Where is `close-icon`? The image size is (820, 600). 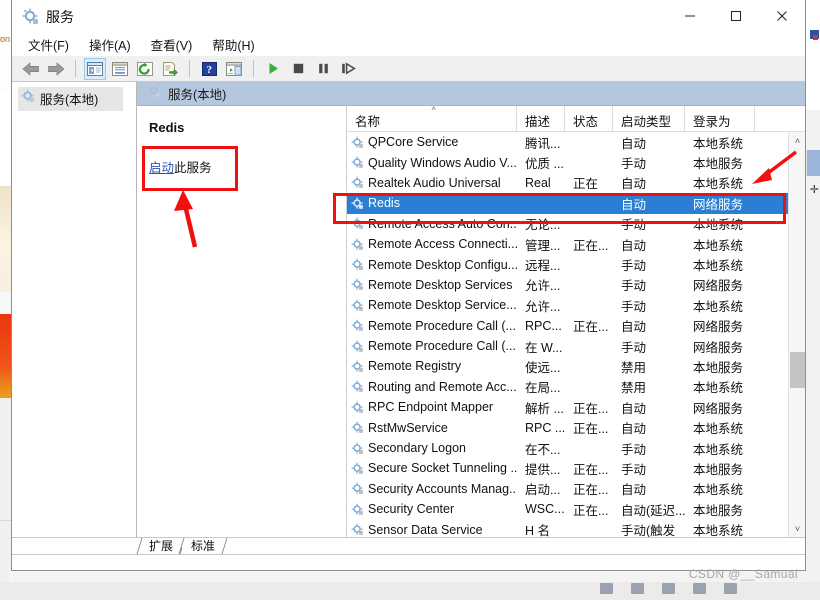
close-icon is located at coordinates (782, 16).